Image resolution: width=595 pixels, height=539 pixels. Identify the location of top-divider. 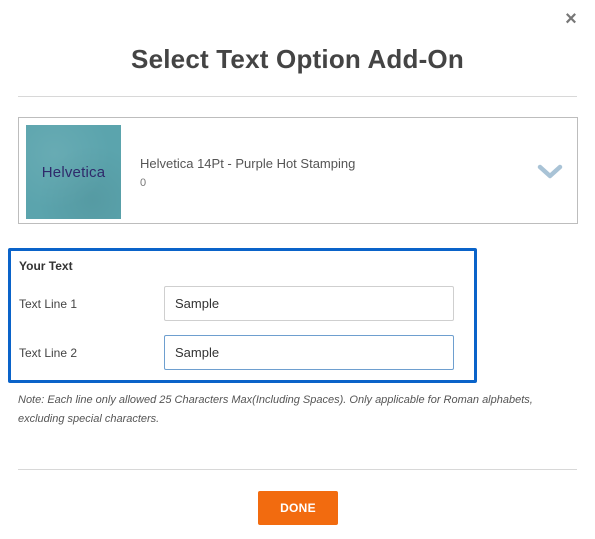
(297, 96).